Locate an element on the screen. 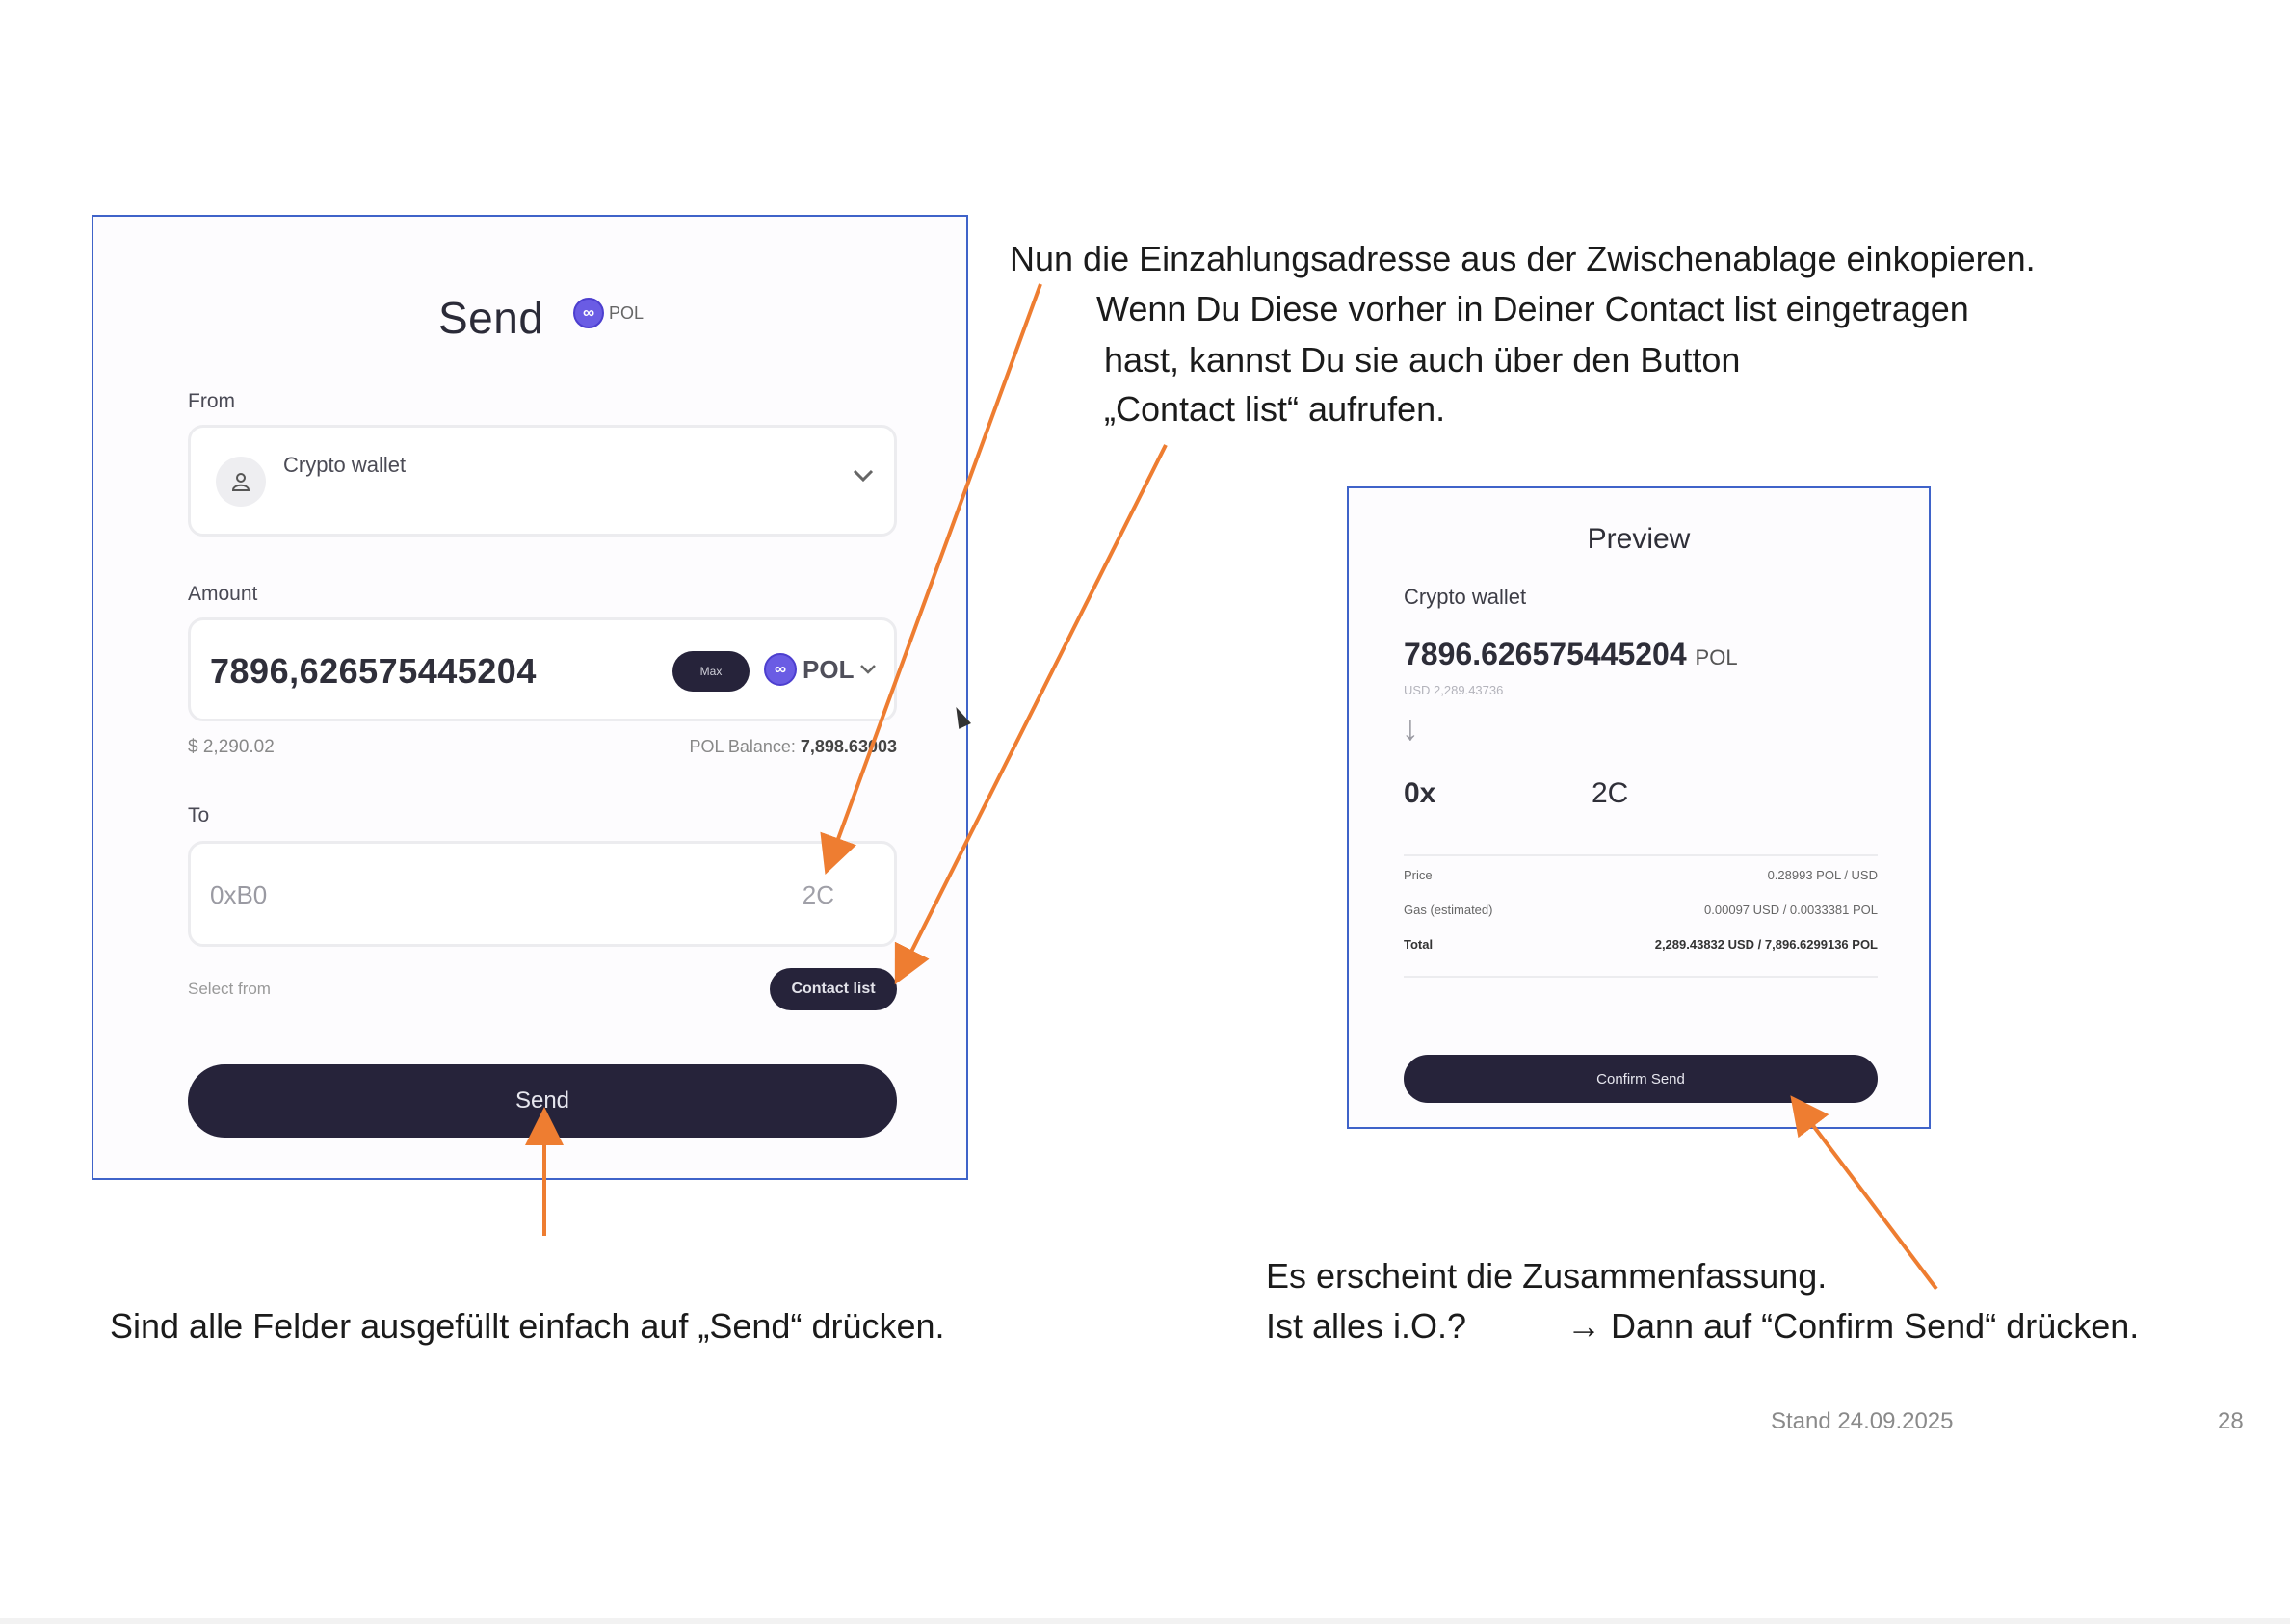  slide-bottom-edge is located at coordinates (1145, 1621).